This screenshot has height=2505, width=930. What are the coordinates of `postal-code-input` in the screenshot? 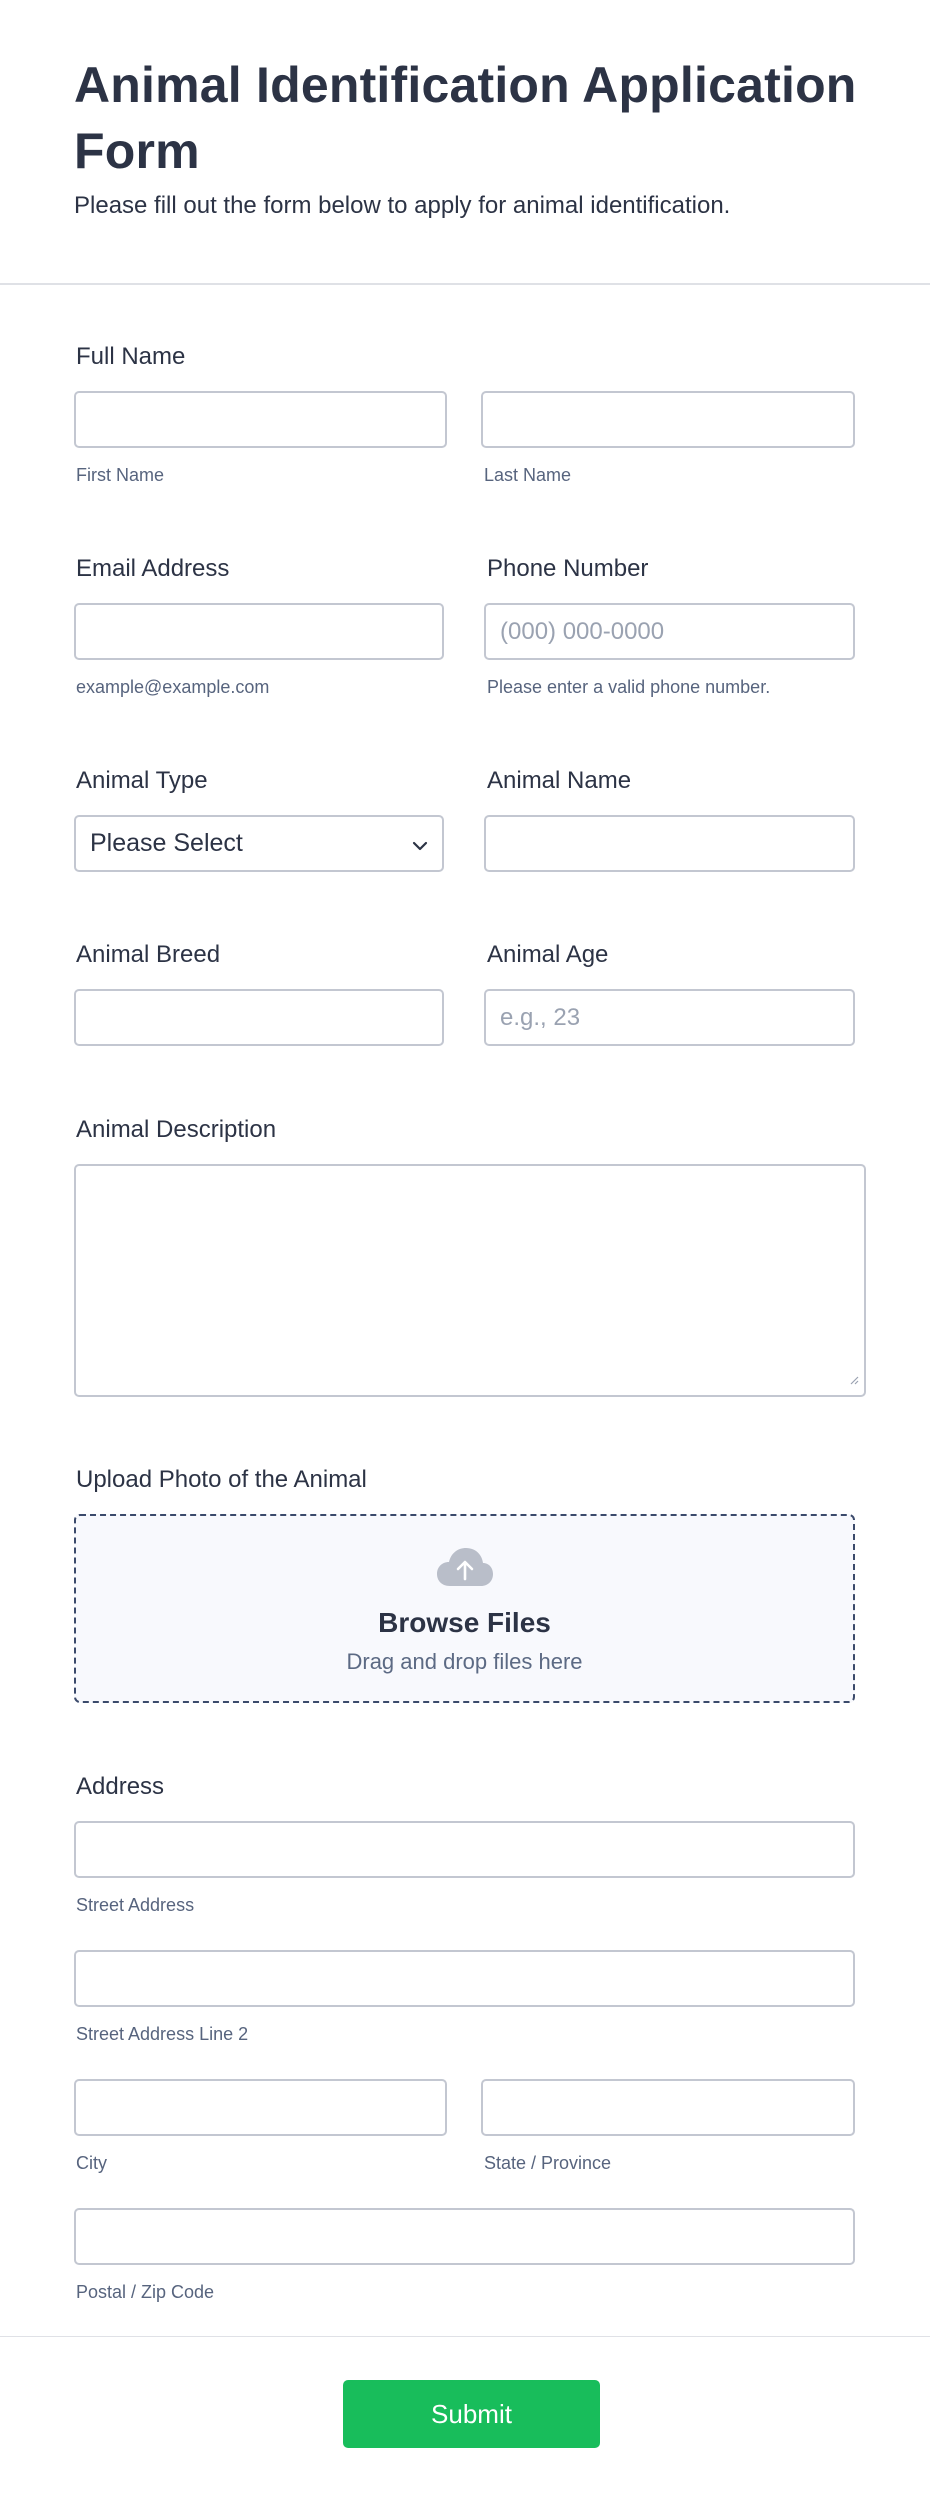 It's located at (464, 2236).